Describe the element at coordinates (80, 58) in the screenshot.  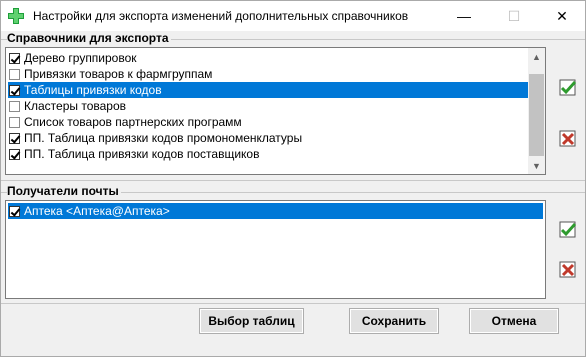
I see `reference-list-item-label: Дерево группировок` at that location.